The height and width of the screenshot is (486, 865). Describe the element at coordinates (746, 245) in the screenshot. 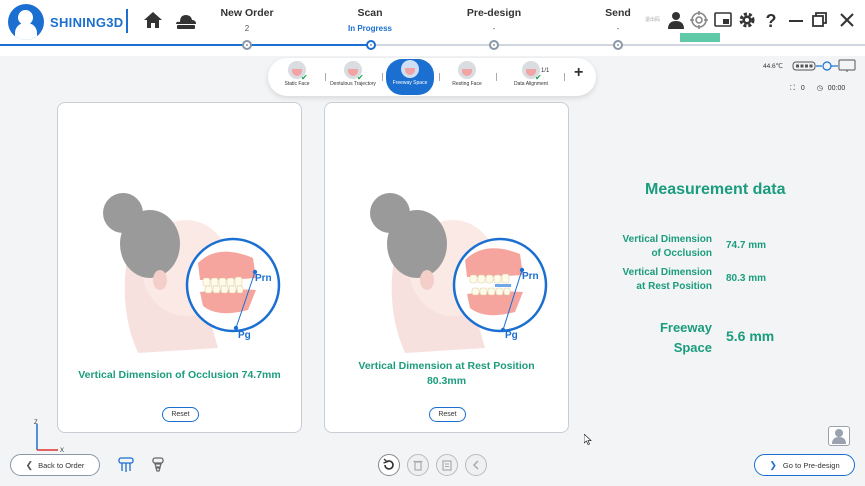

I see `measurement-value: 74.7 mm` at that location.